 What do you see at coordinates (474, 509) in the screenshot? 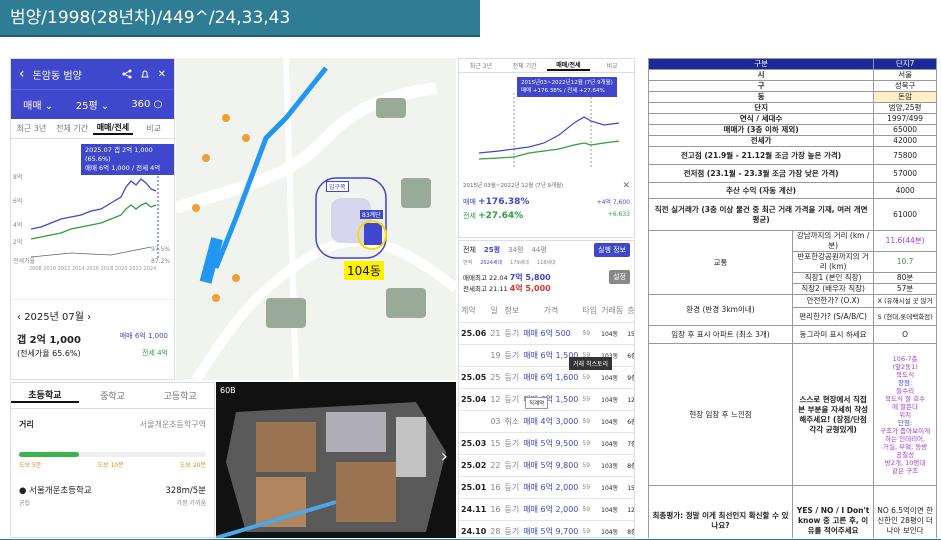
I see `deal-cell: 24.11` at bounding box center [474, 509].